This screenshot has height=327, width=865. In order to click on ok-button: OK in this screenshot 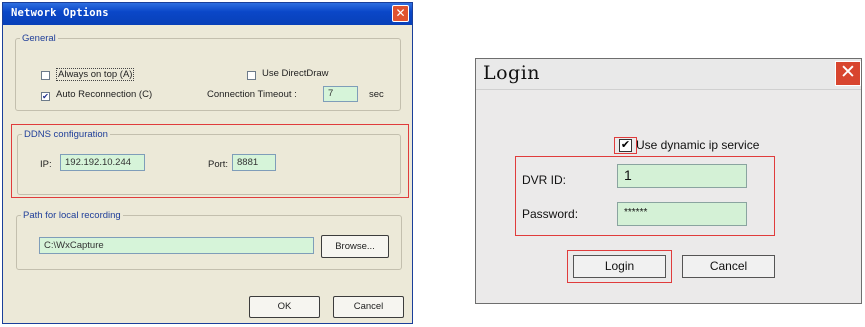, I will do `click(284, 307)`.